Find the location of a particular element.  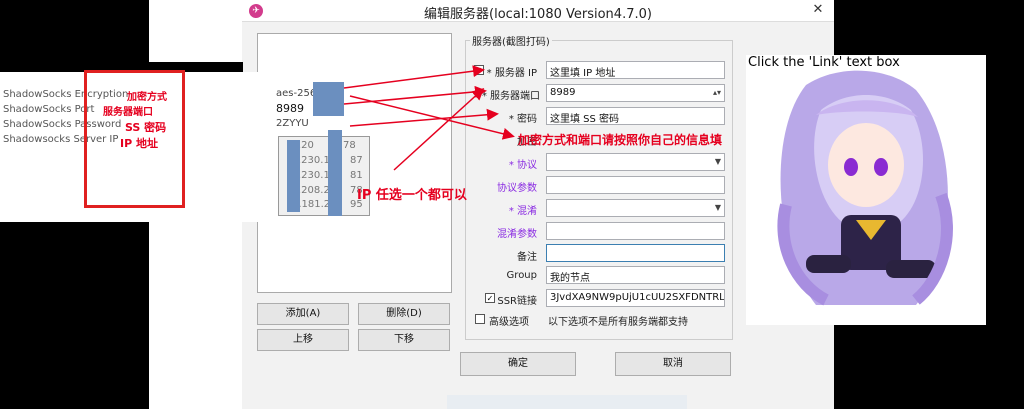

arrow-to-password is located at coordinates (424, 117).